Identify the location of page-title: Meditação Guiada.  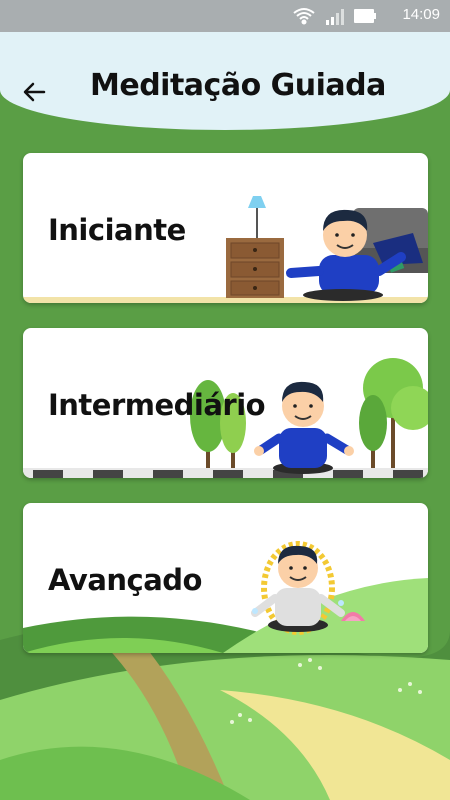
(238, 85).